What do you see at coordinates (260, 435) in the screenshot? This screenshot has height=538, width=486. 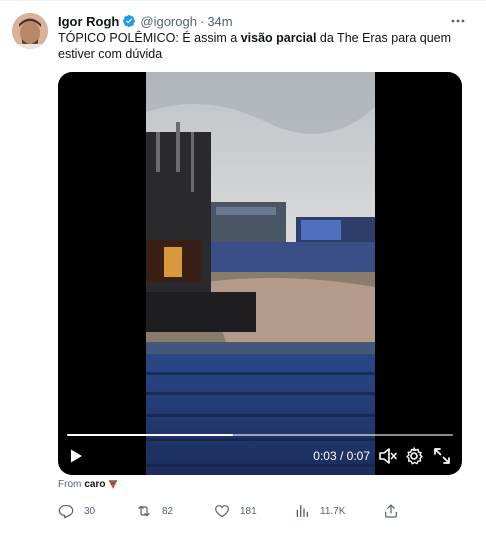 I see `video-progress-bar` at bounding box center [260, 435].